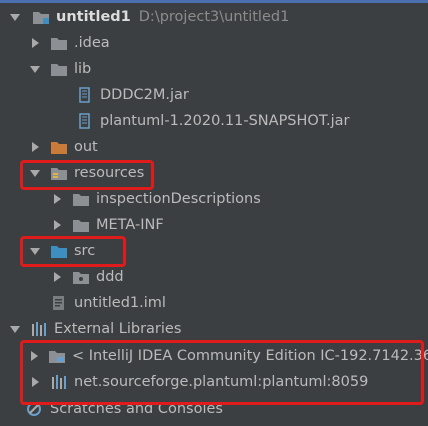 The image size is (428, 426). Describe the element at coordinates (178, 199) in the screenshot. I see `folder-label: inspectionDescriptions` at that location.